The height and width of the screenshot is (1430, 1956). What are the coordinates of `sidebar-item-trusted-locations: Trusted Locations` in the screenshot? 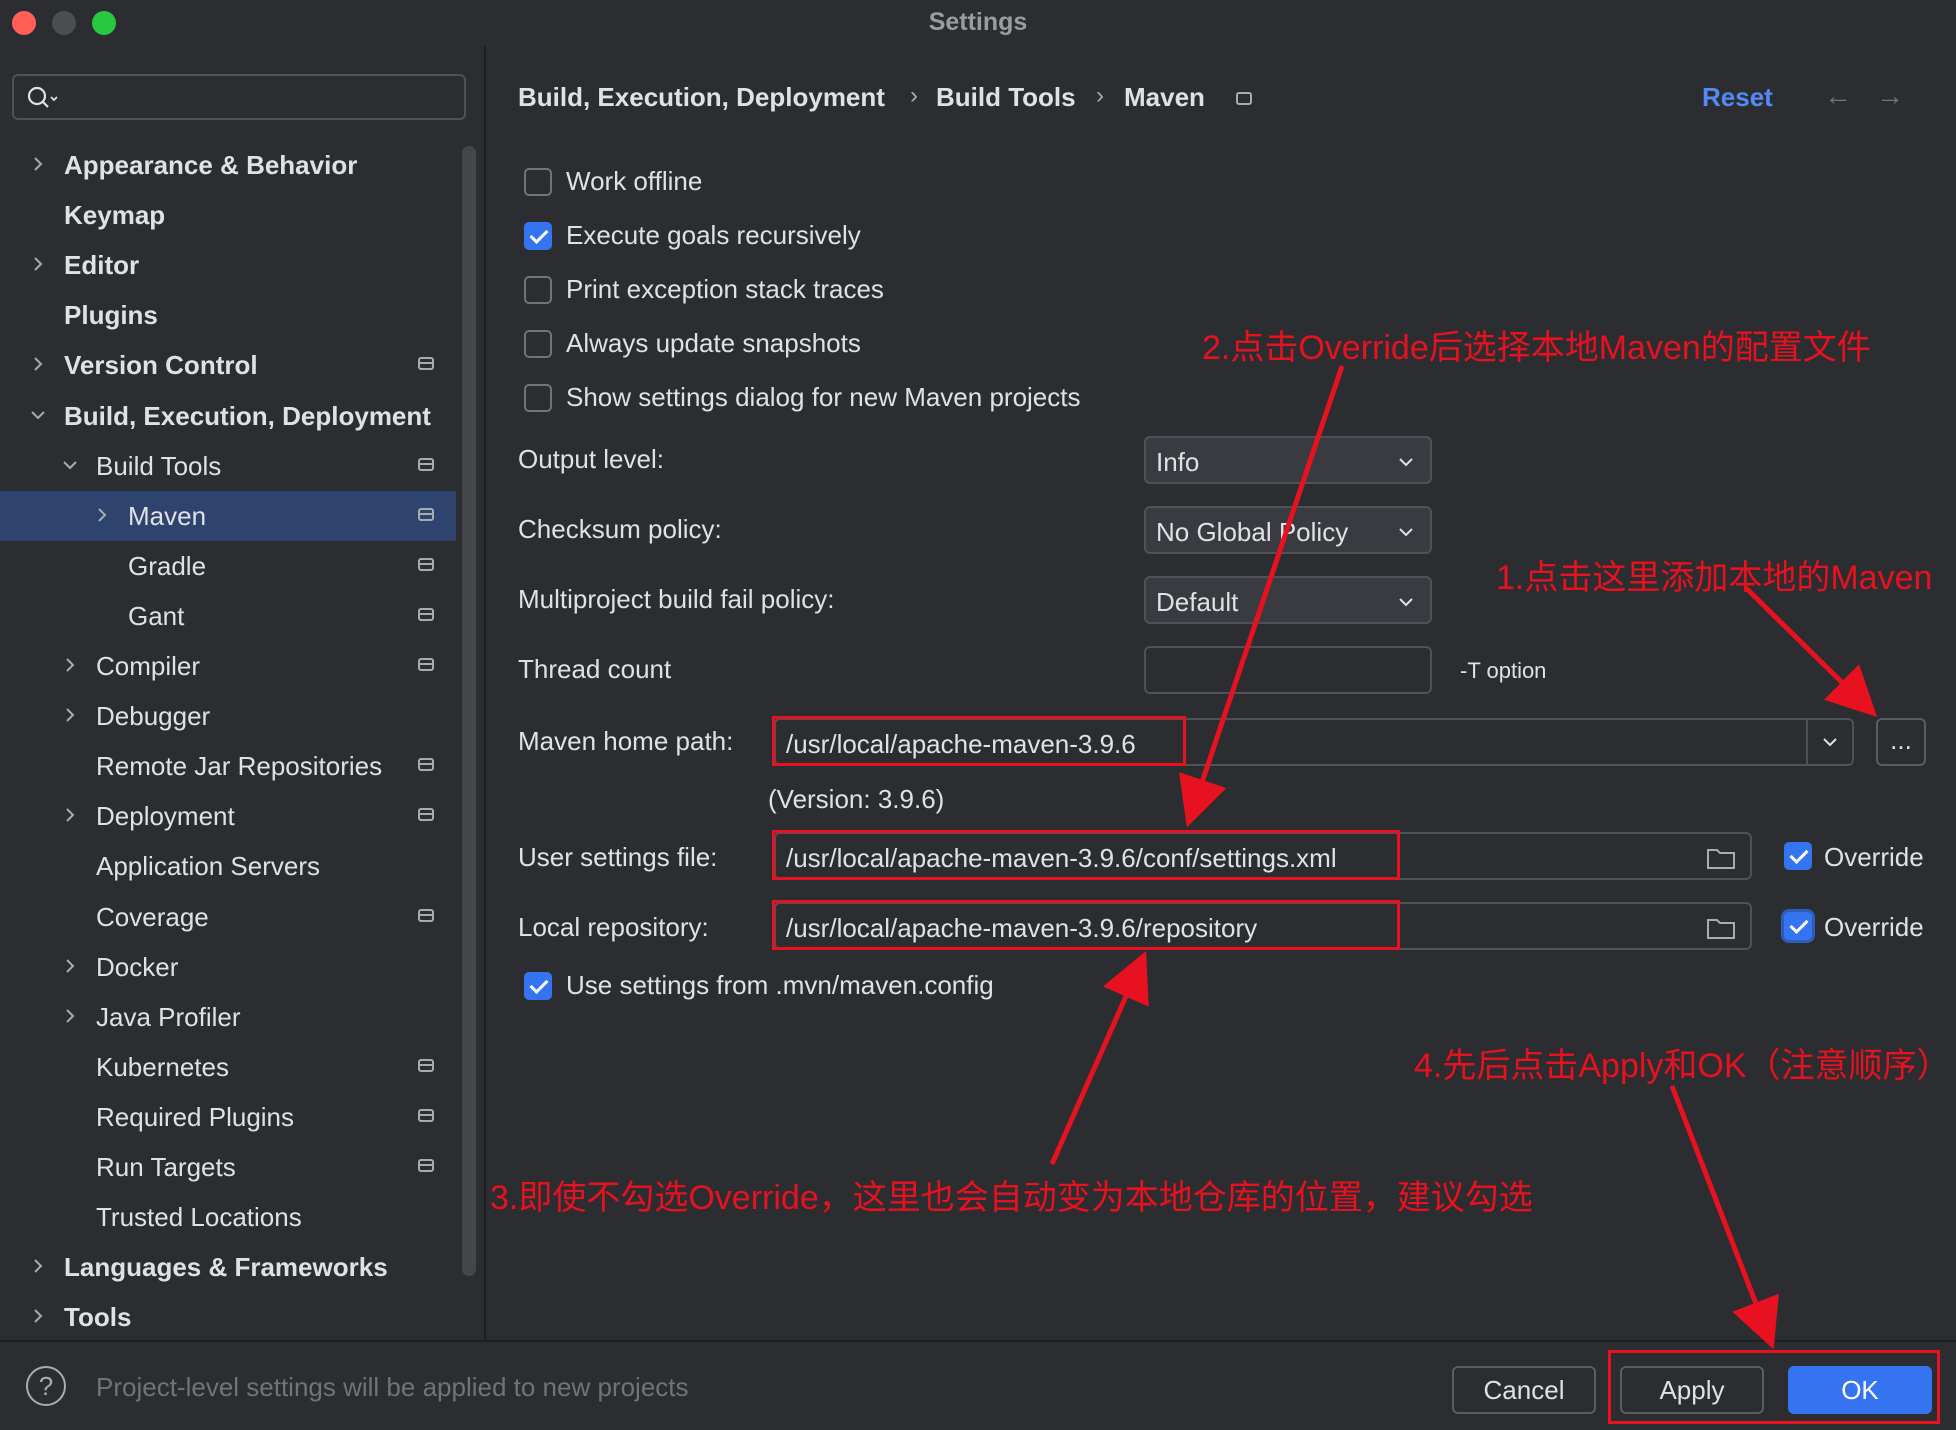 It's located at (228, 1217).